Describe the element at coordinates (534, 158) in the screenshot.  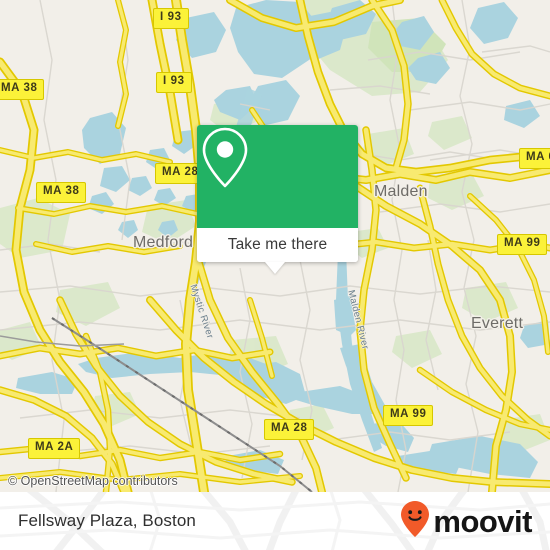
I see `highway-shield-ma60: MA 60` at that location.